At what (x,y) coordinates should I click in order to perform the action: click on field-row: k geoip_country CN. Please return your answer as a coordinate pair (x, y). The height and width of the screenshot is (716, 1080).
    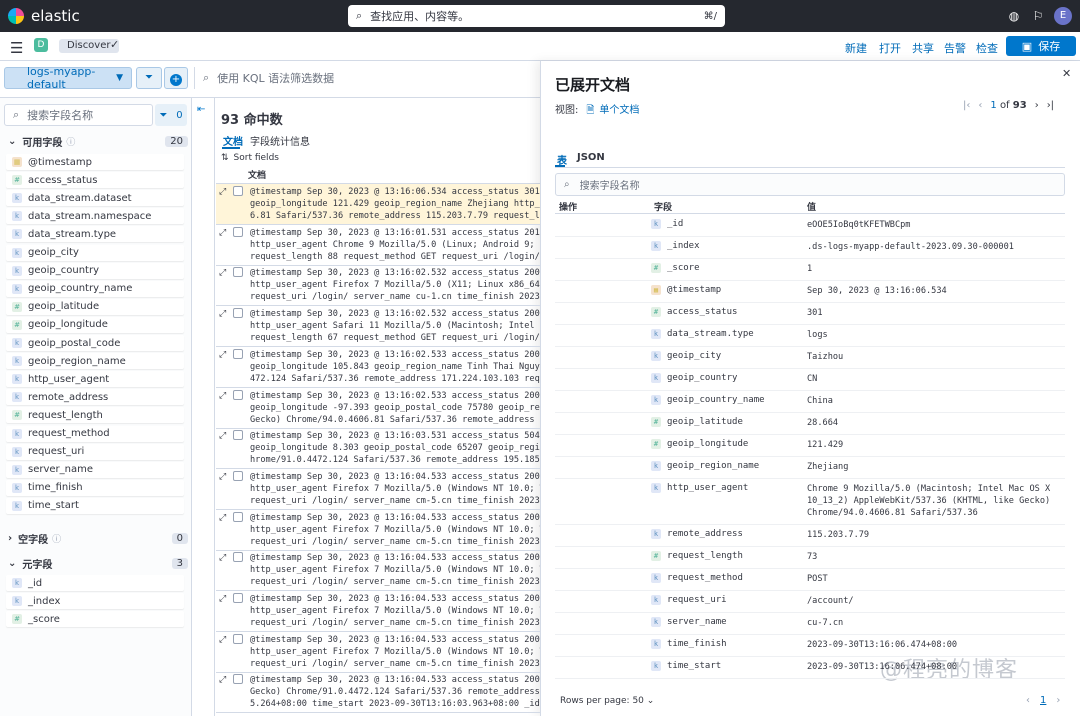
    Looking at the image, I should click on (810, 380).